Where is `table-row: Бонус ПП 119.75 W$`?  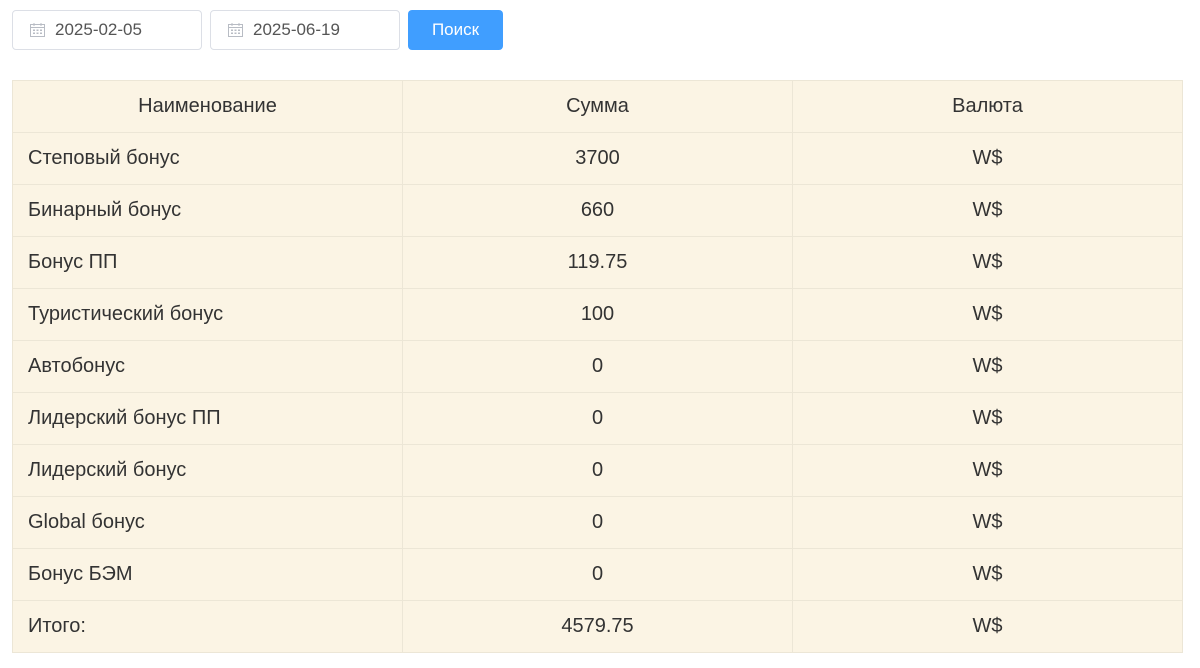
table-row: Бонус ПП 119.75 W$ is located at coordinates (597, 262).